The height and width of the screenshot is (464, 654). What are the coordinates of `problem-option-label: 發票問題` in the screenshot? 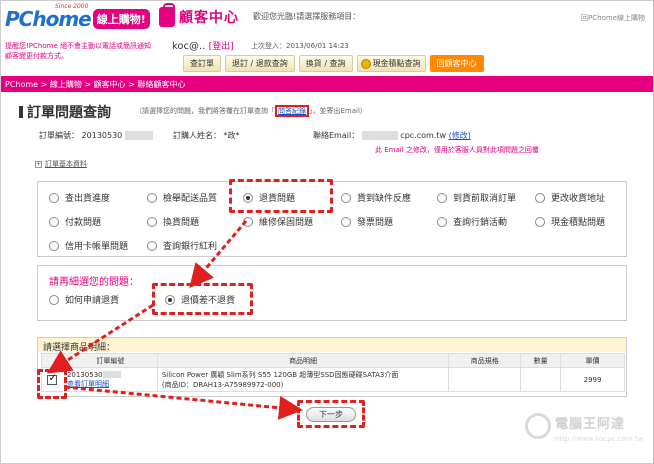 It's located at (375, 223).